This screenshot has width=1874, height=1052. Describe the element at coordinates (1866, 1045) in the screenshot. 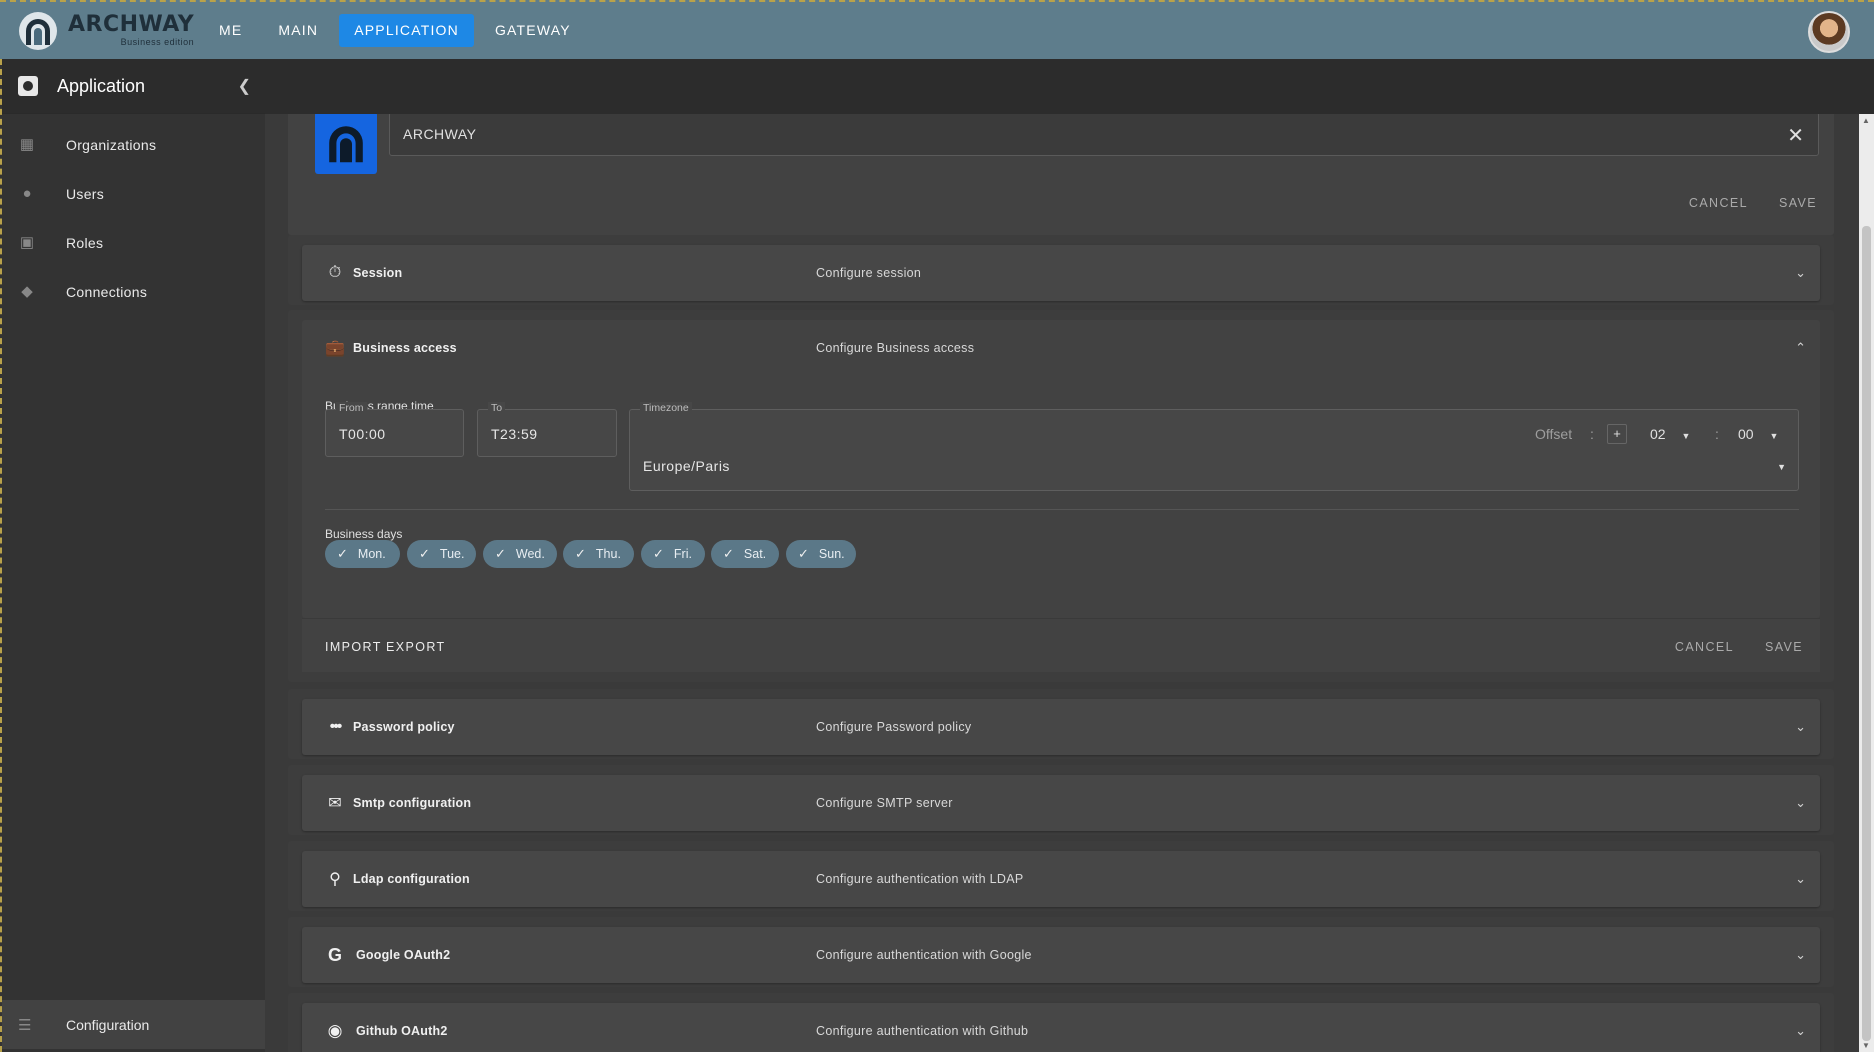

I see `scroll-down-arrow-icon: ▼` at that location.